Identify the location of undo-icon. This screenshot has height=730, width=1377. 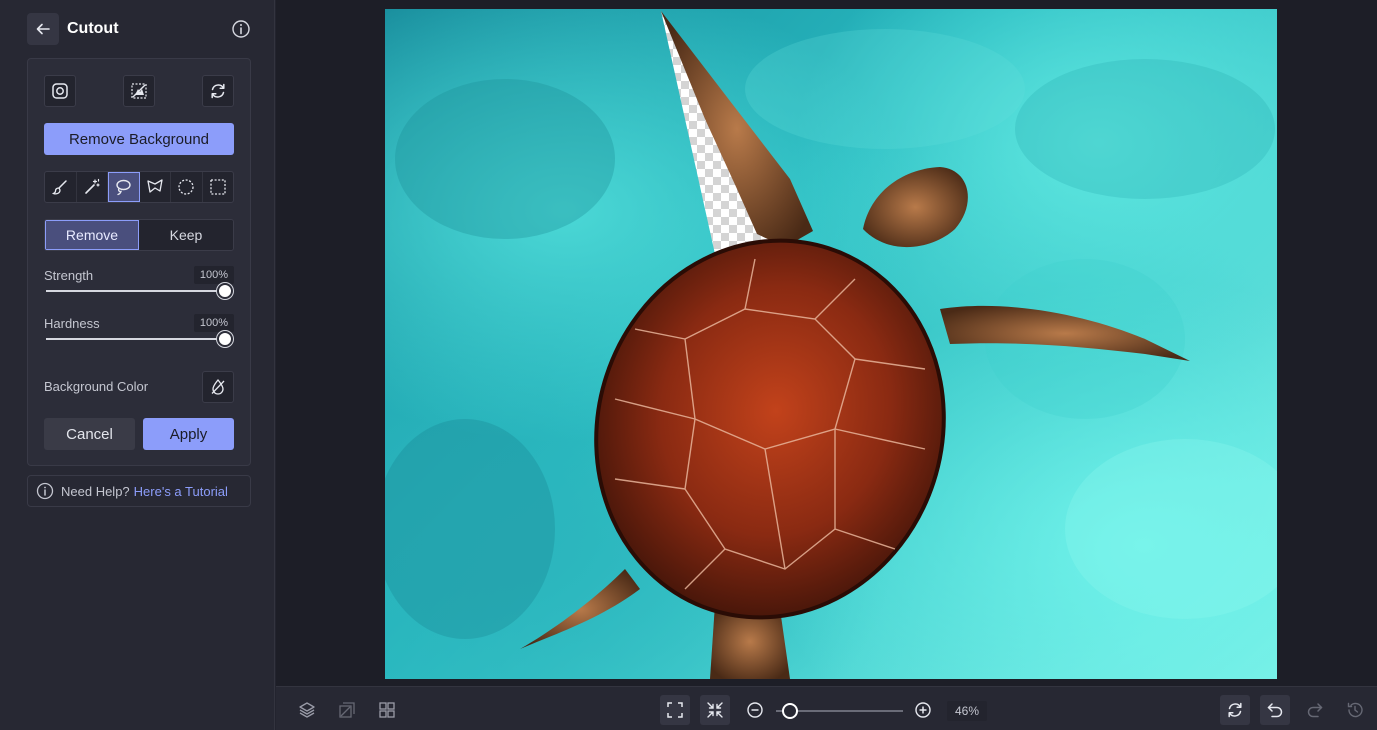
(1275, 710).